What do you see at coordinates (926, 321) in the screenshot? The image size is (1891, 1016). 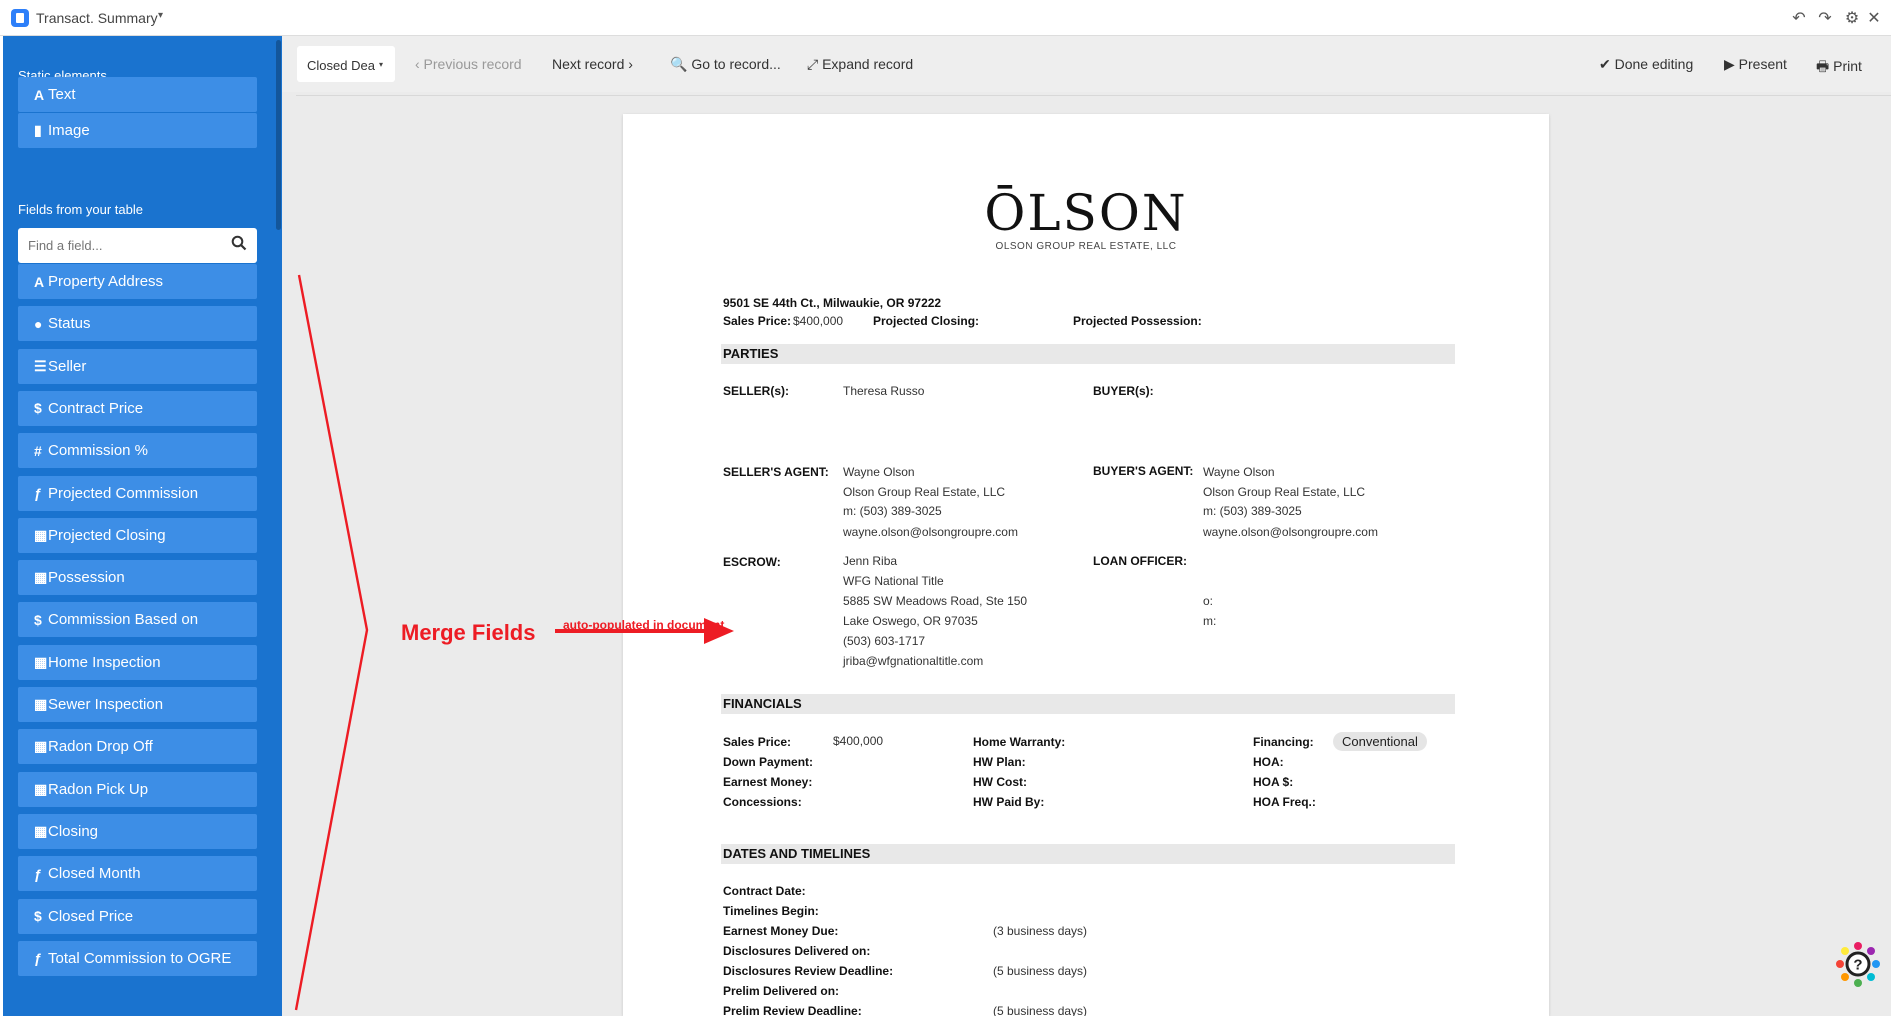 I see `projected-closing-label: Projected Closing:` at bounding box center [926, 321].